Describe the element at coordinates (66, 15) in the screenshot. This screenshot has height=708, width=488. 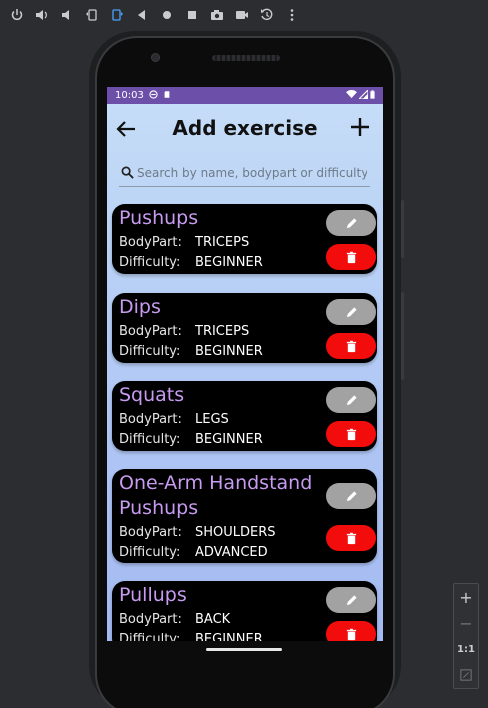
I see `volume-down-icon` at that location.